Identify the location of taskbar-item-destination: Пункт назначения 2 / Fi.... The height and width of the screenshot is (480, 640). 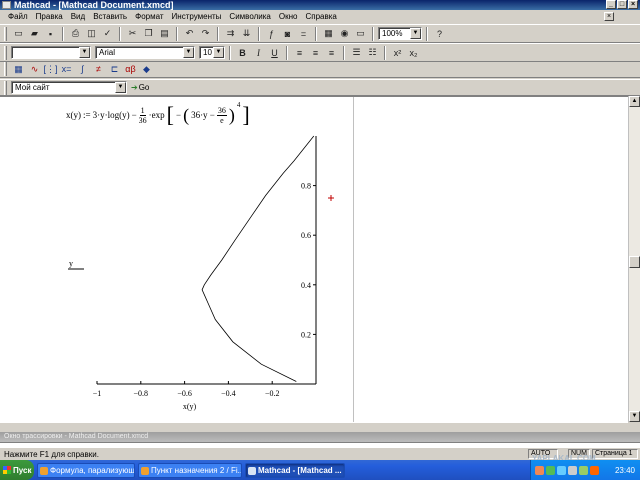
(190, 470).